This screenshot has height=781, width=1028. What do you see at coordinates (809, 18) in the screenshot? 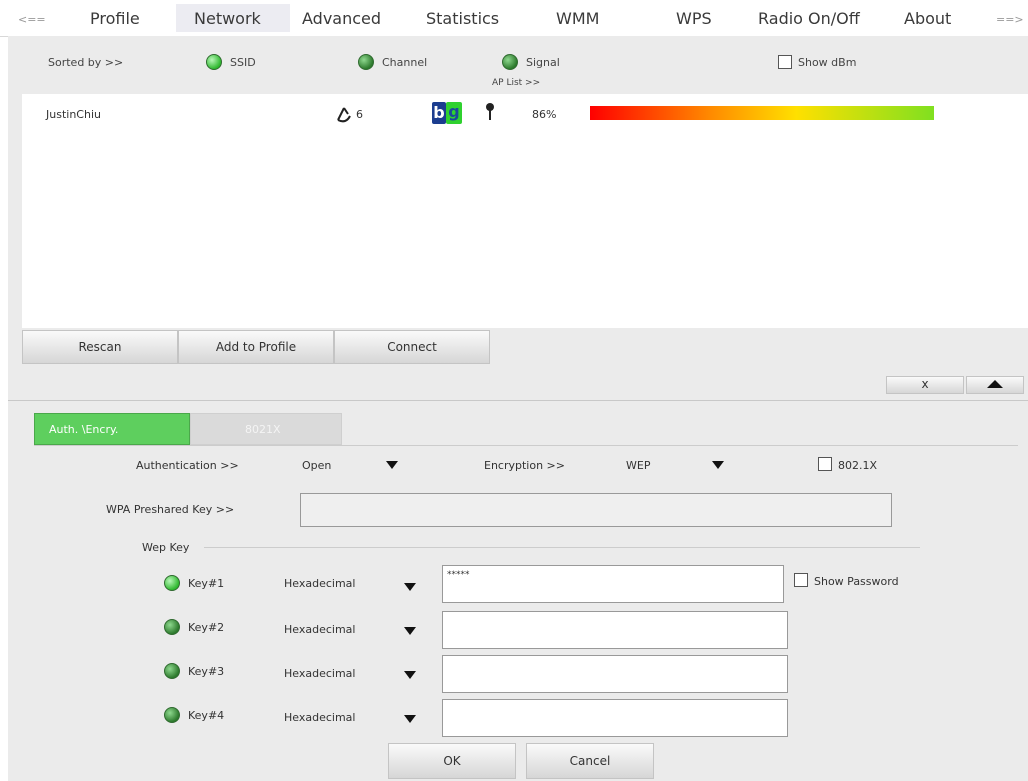
I see `tab-radio-on-off: Radio On/Off` at bounding box center [809, 18].